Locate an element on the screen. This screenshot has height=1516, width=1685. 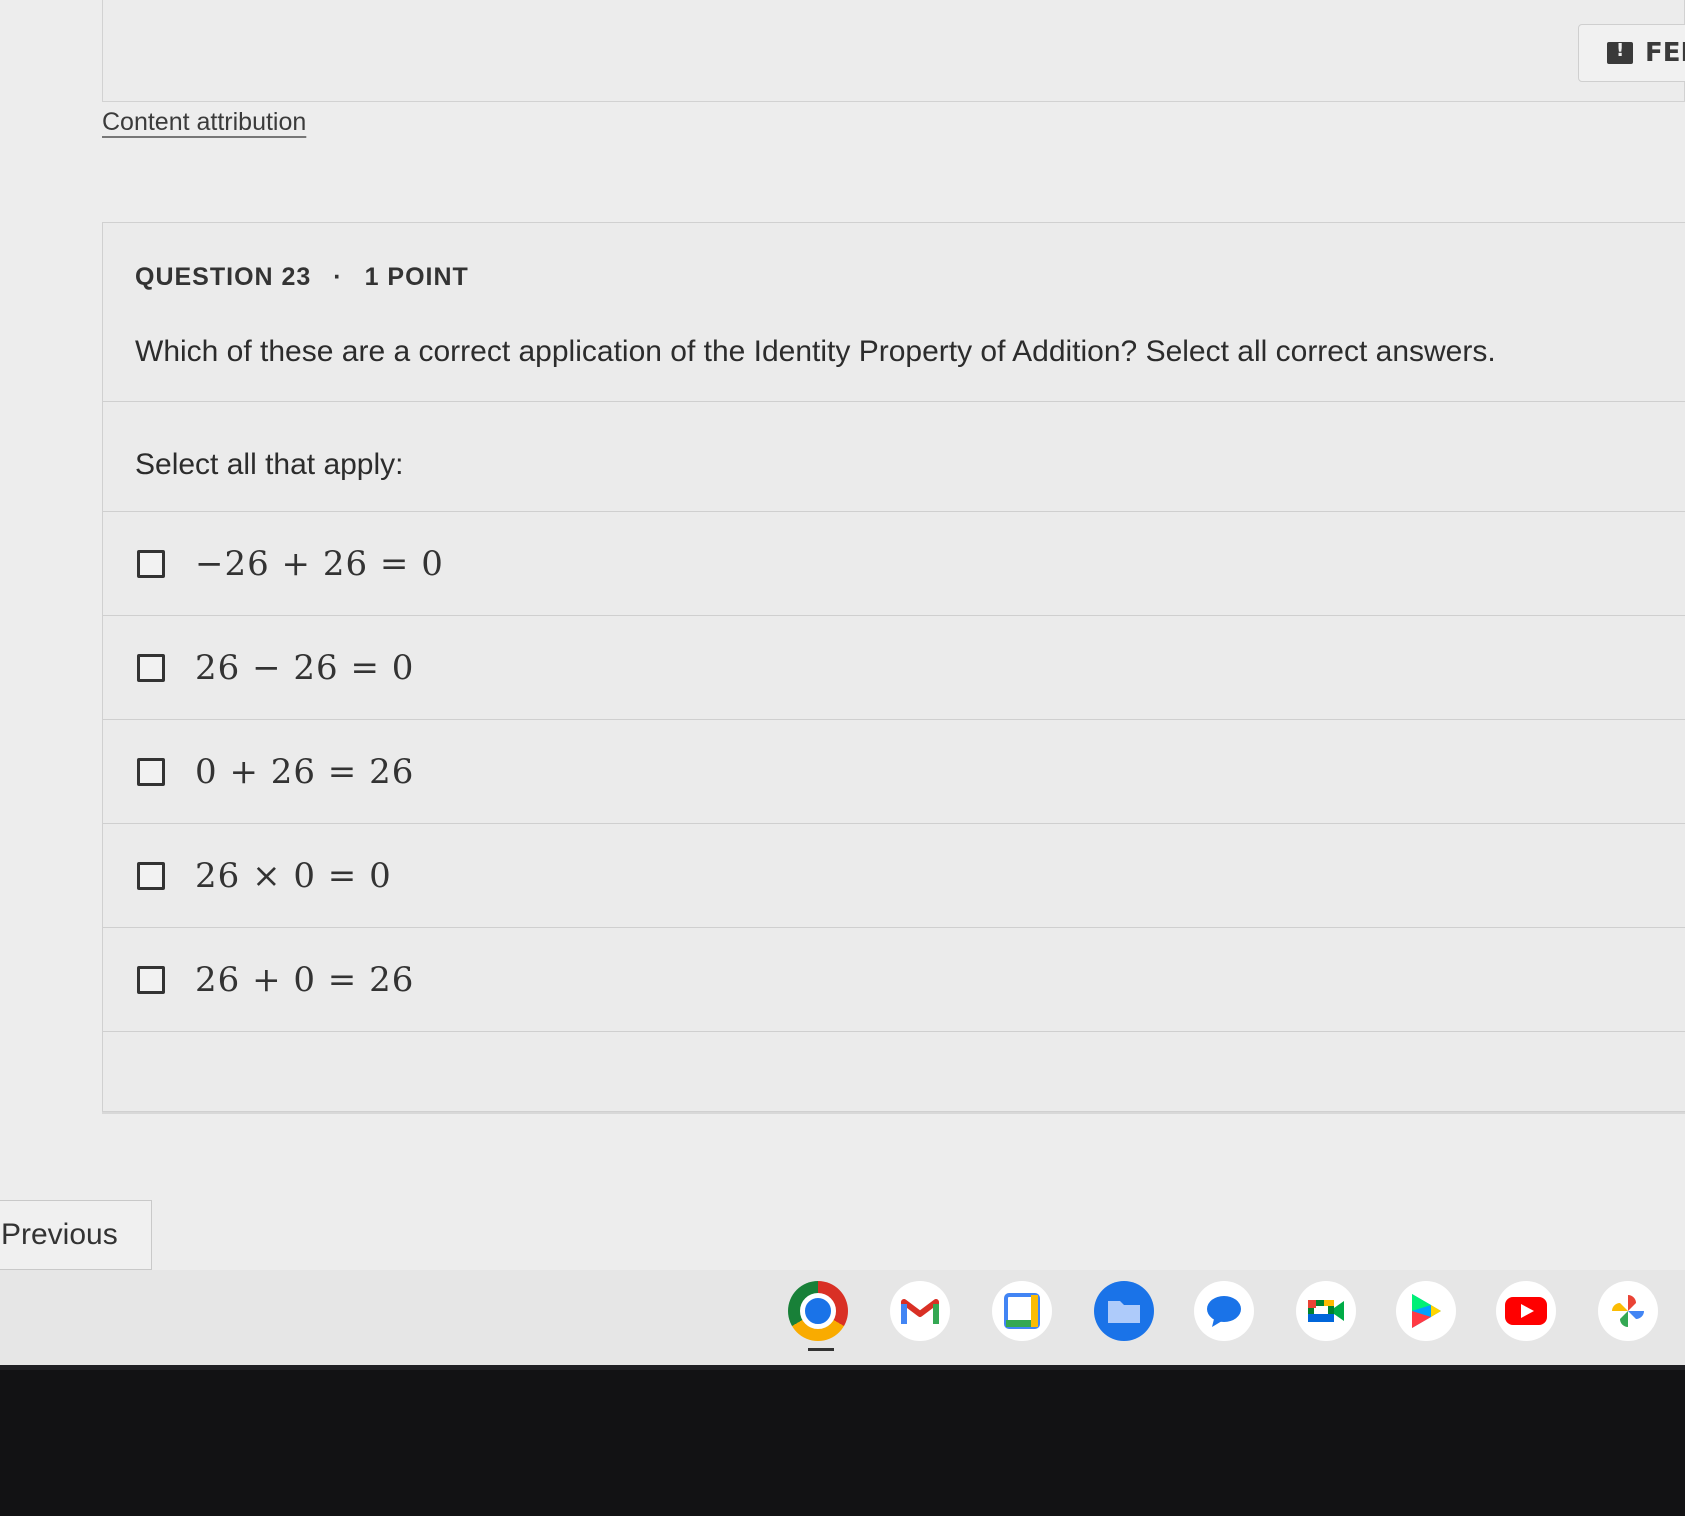
answer-option-1: −26 + 26 = 0 is located at coordinates (894, 563).